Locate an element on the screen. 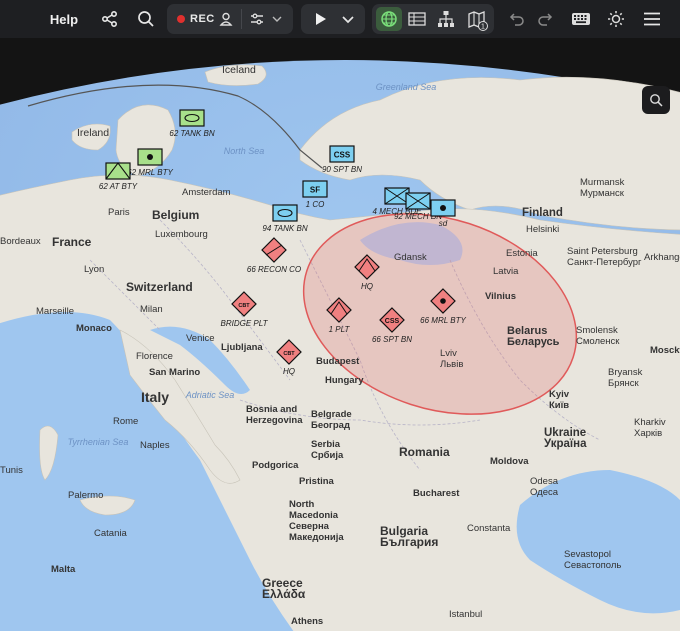 The width and height of the screenshot is (680, 631). unit-label: BRIDGE PLT is located at coordinates (245, 323).